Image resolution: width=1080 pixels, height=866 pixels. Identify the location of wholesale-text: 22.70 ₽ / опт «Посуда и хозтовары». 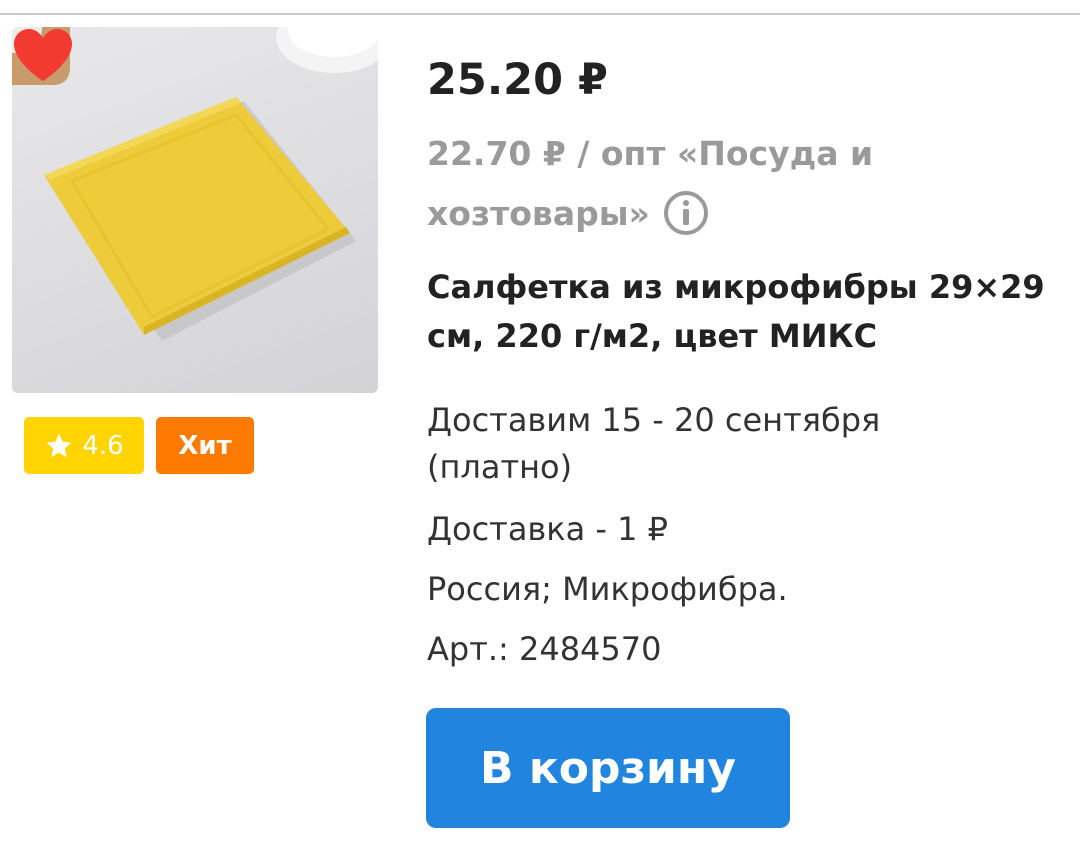
(650, 183).